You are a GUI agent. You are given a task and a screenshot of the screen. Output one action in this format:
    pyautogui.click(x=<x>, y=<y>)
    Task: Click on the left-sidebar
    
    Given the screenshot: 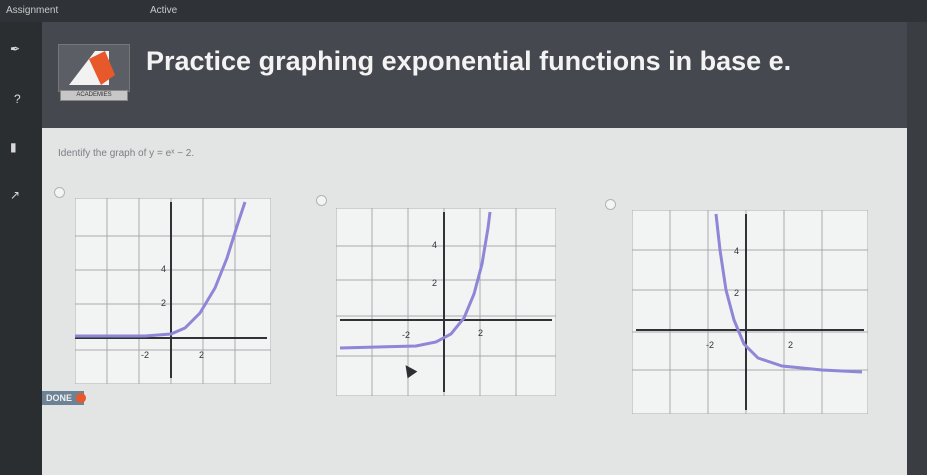 What is the action you would take?
    pyautogui.click(x=21, y=248)
    